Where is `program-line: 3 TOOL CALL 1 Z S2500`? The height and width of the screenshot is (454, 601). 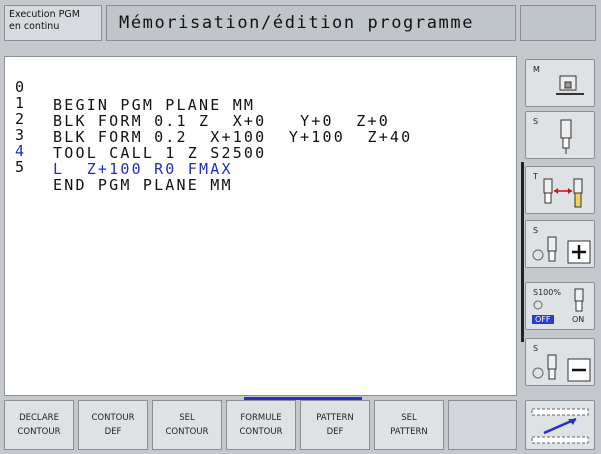
program-line: 3 TOOL CALL 1 Z S2500 is located at coordinates (134, 135).